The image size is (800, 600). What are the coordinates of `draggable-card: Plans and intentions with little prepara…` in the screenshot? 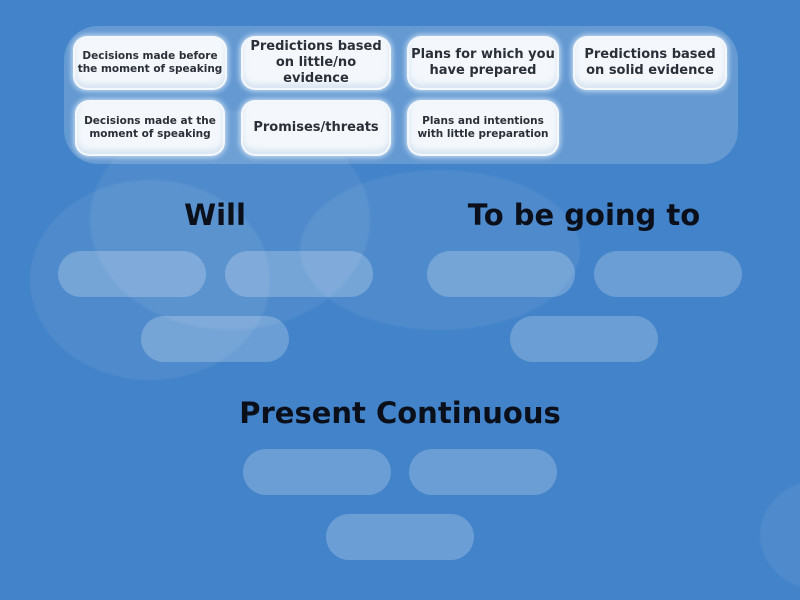 It's located at (483, 128).